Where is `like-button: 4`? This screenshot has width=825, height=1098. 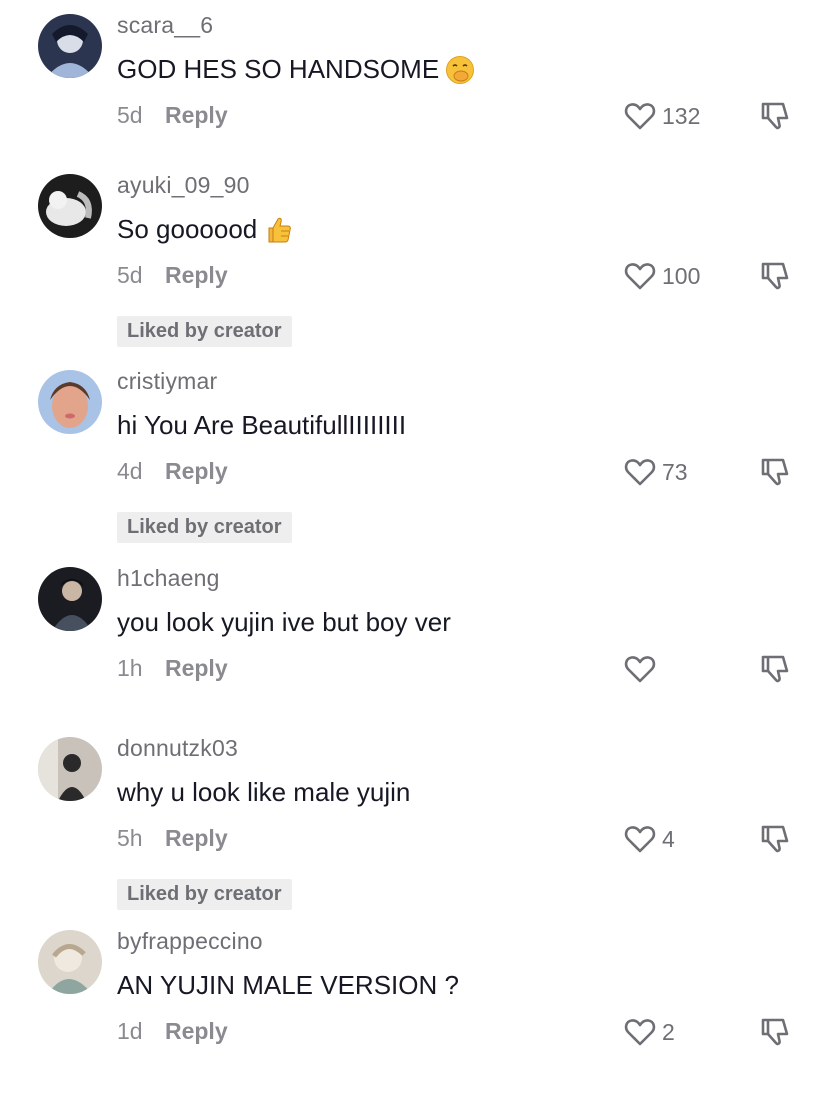
like-button: 4 is located at coordinates (648, 839).